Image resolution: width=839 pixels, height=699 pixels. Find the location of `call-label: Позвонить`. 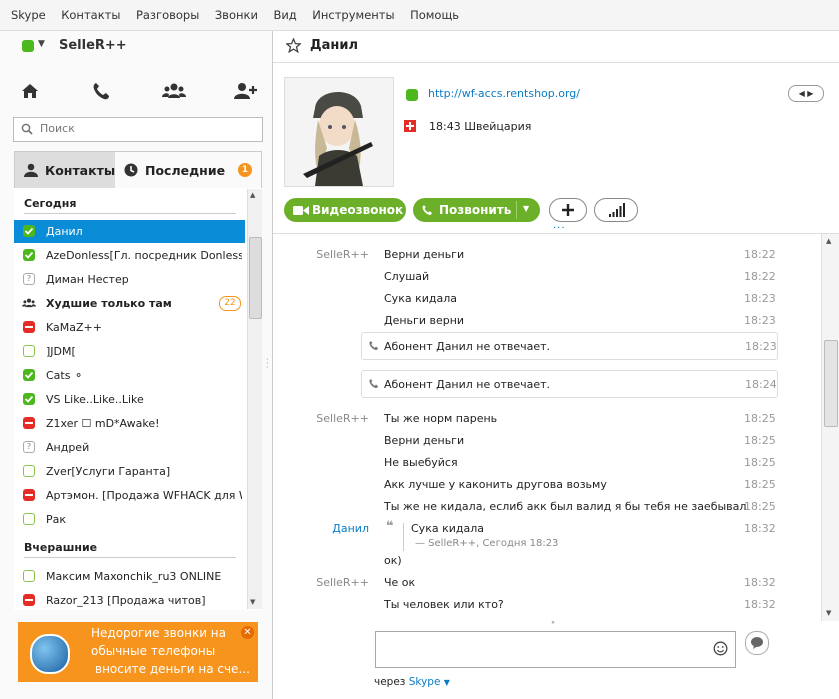

call-label: Позвонить is located at coordinates (475, 210).